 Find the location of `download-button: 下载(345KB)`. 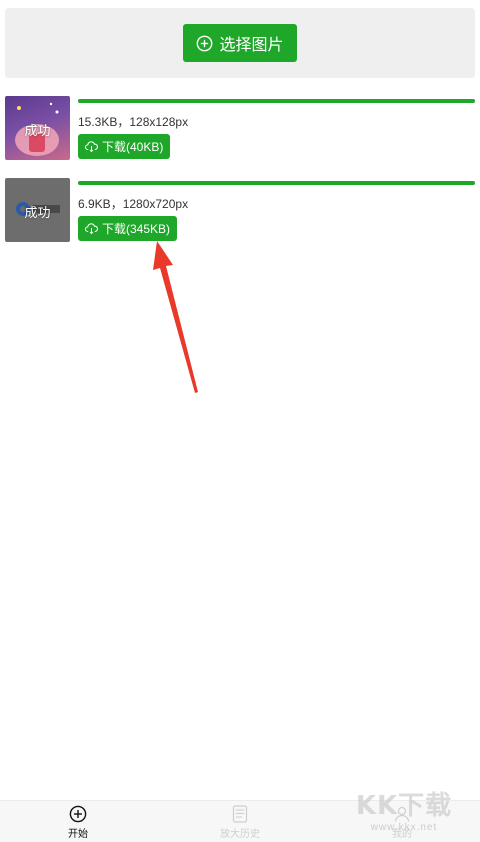

download-button: 下载(345KB) is located at coordinates (128, 228).